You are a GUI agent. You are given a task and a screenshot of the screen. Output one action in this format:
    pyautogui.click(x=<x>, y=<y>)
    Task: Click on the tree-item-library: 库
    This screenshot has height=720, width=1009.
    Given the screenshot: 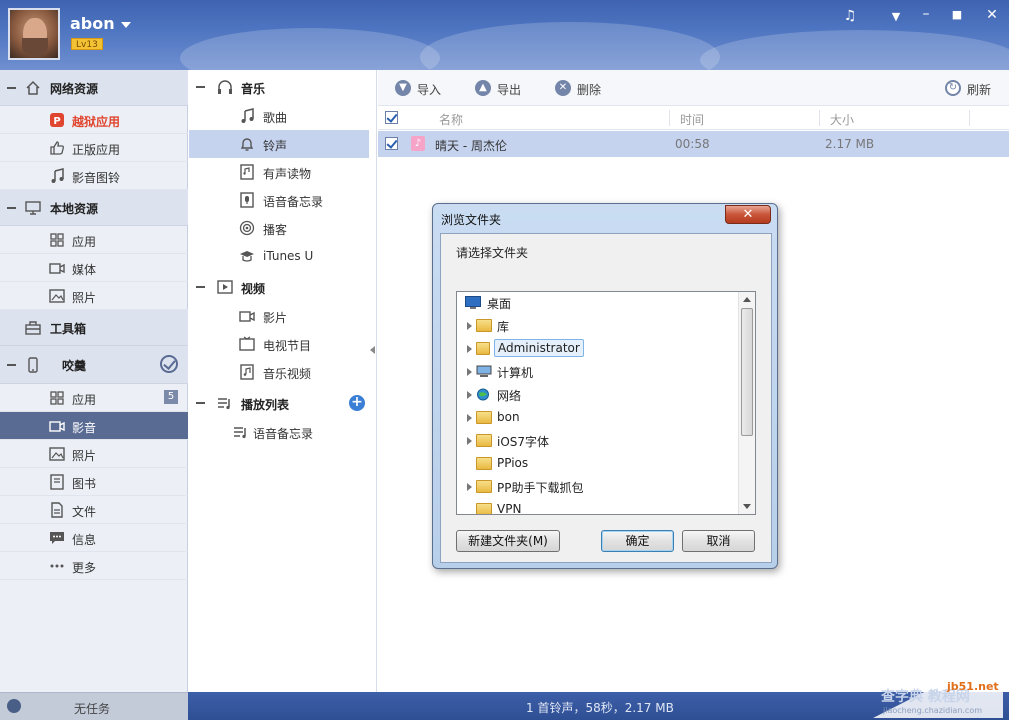 What is the action you would take?
    pyautogui.click(x=598, y=326)
    